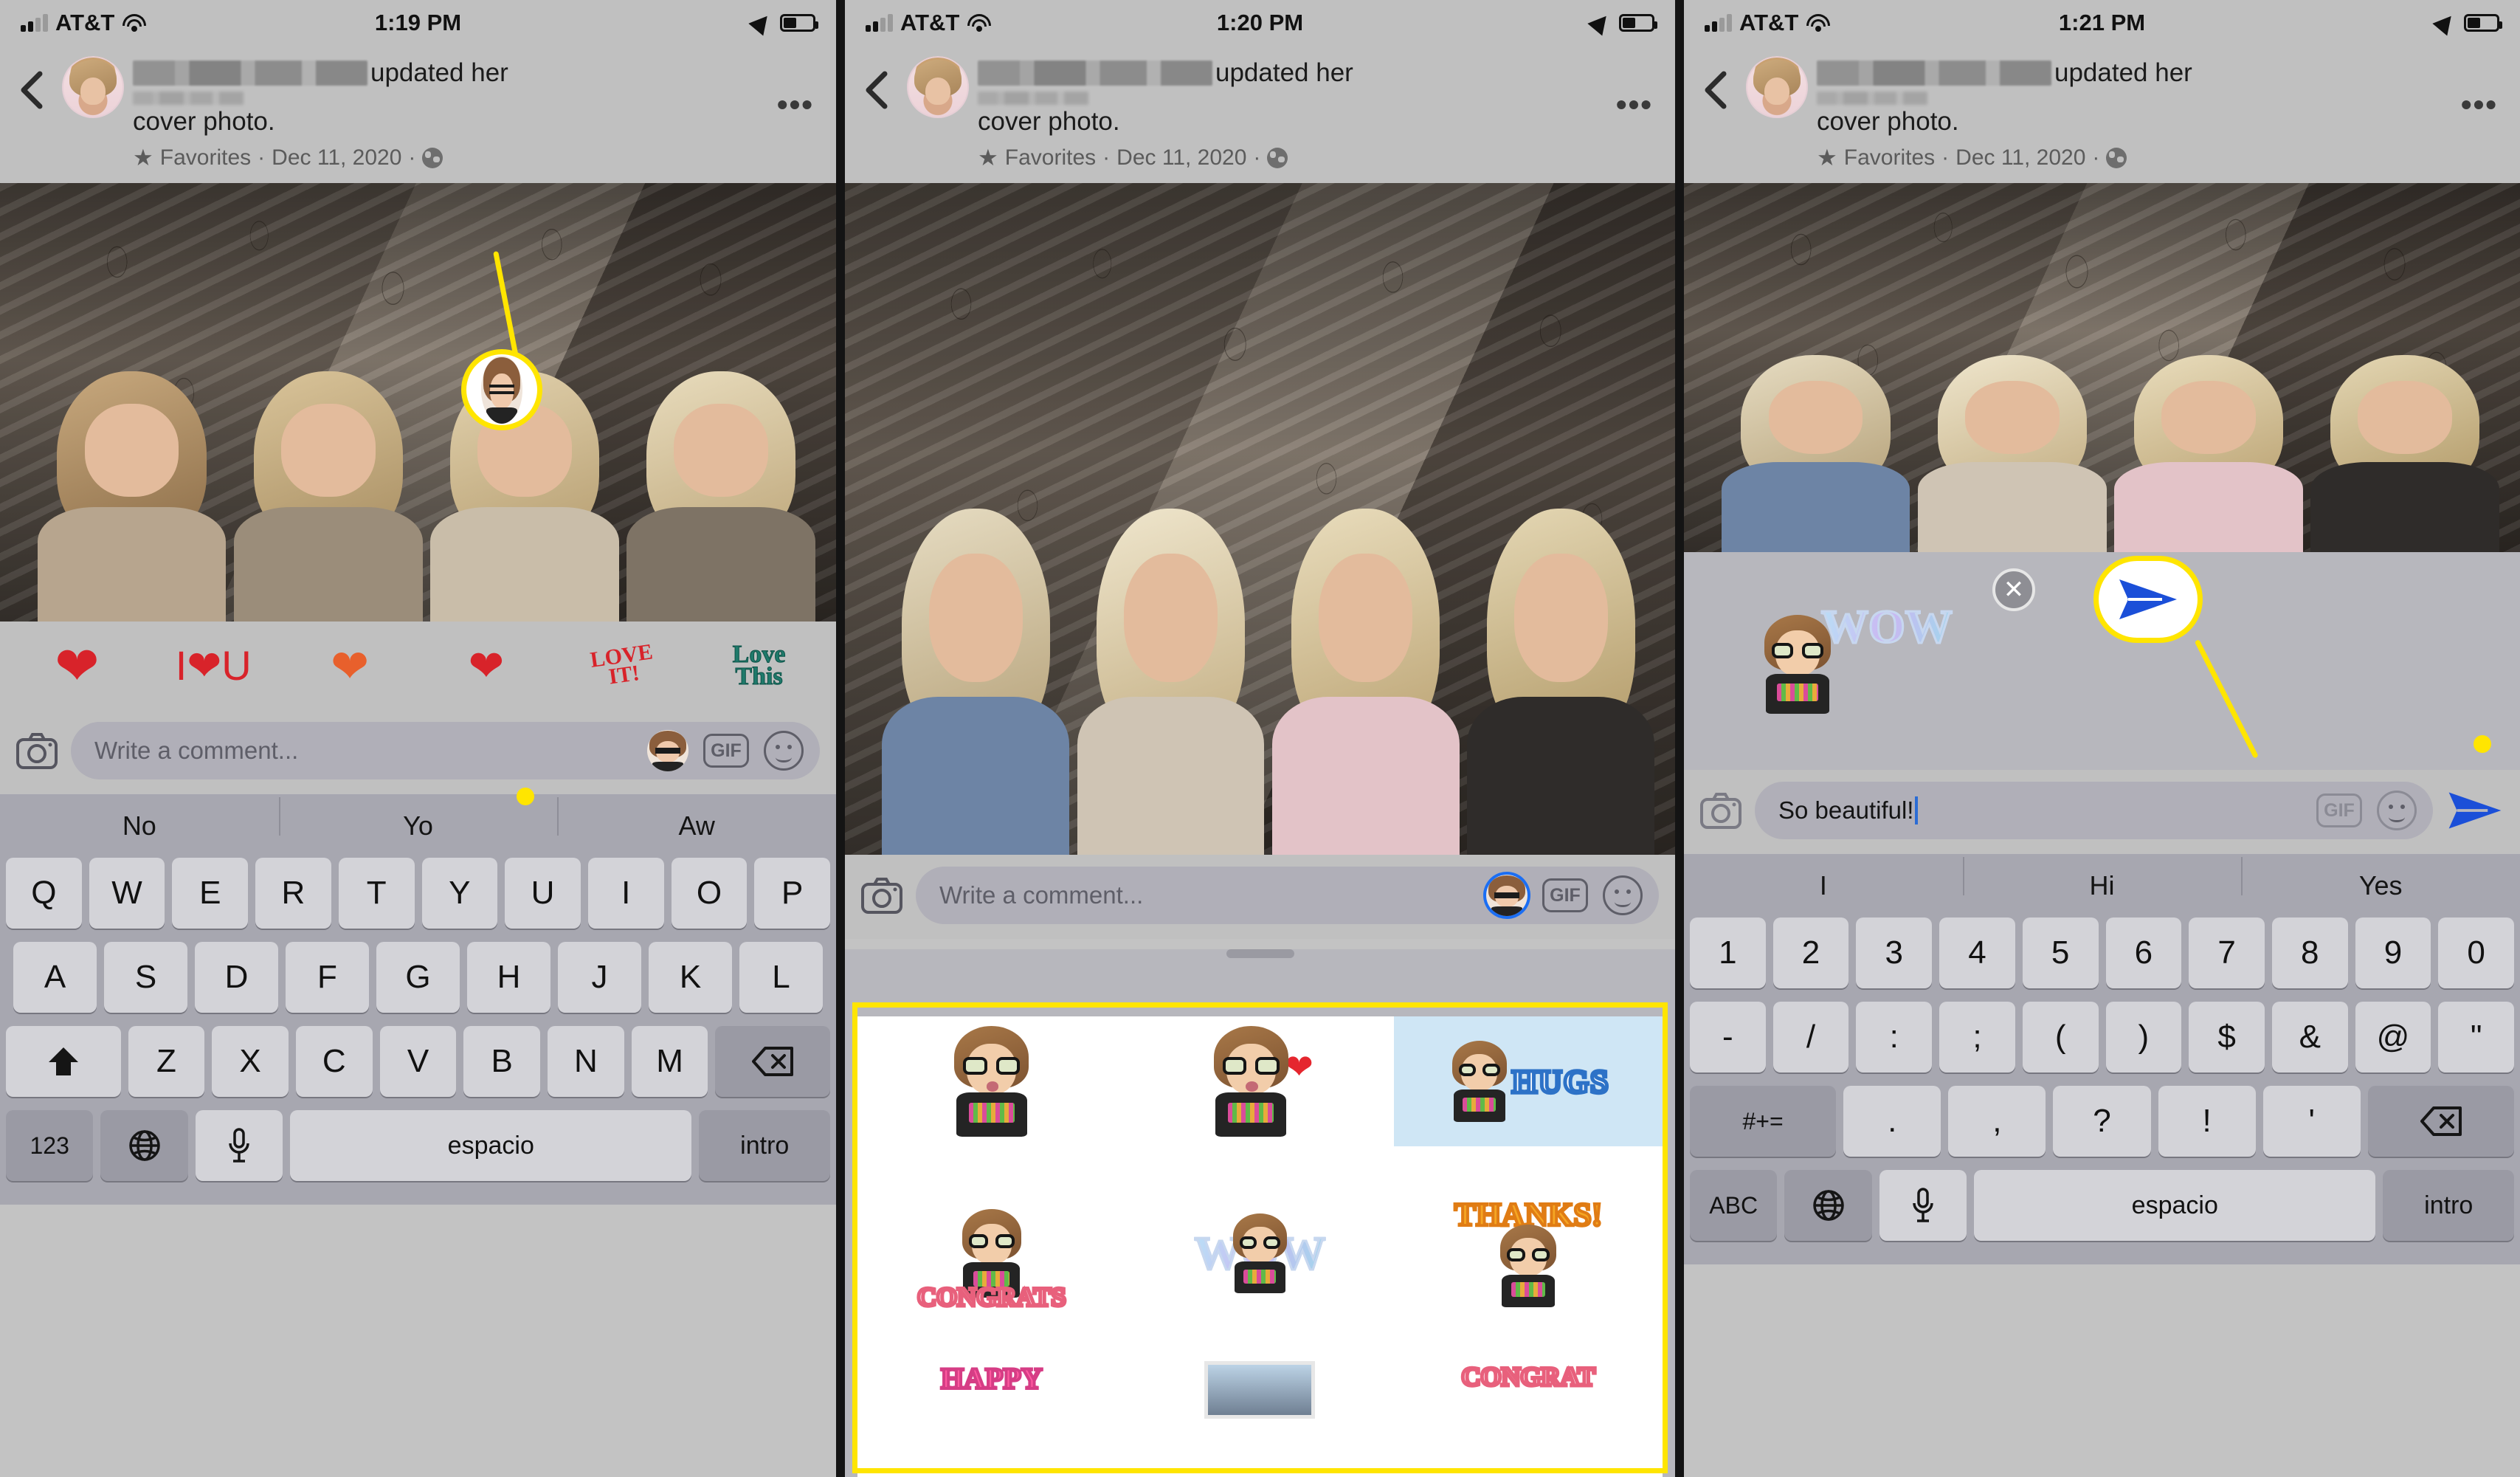 This screenshot has height=1477, width=2520. Describe the element at coordinates (1824, 885) in the screenshot. I see `suggestion-0: I` at that location.